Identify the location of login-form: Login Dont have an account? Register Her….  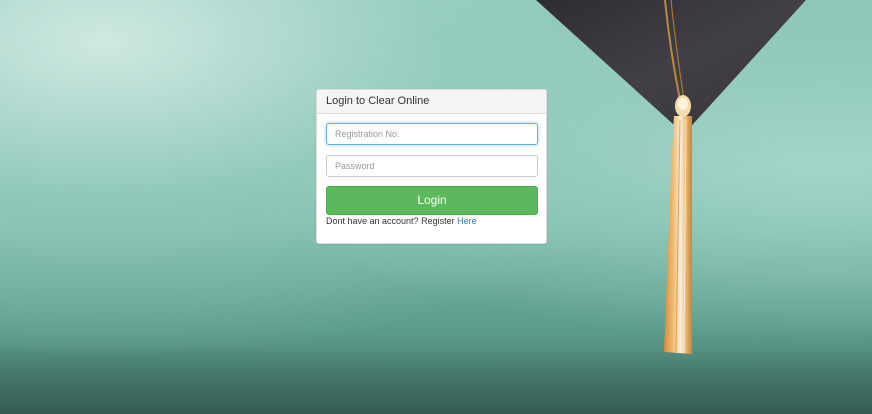
(431, 170).